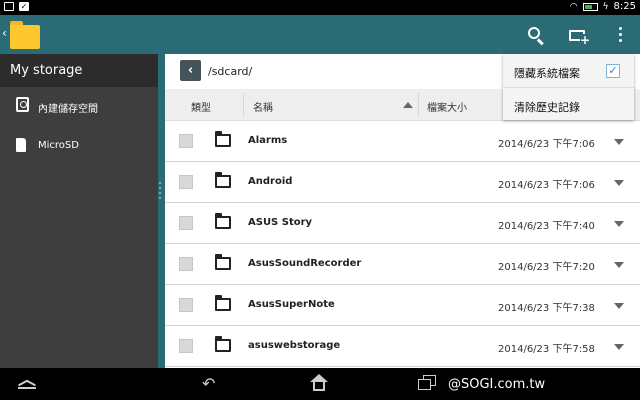 The width and height of the screenshot is (640, 400). Describe the element at coordinates (573, 6) in the screenshot. I see `wifi-icon: ◠` at that location.